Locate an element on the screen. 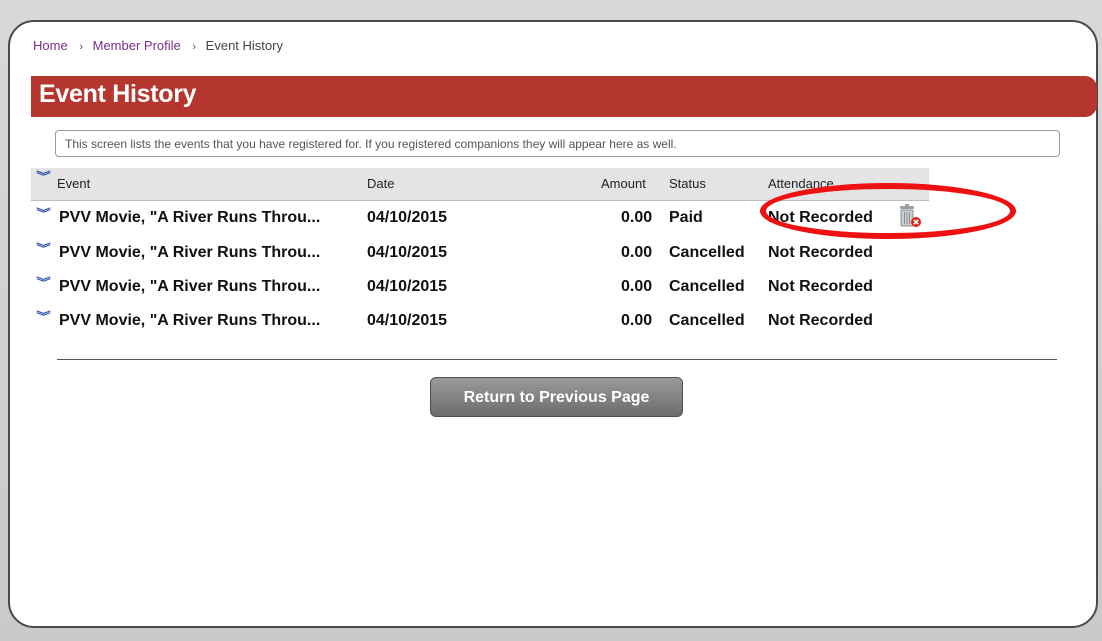 This screenshot has height=641, width=1102. table-header: ︾ Event Date Amount Status Attendance is located at coordinates (480, 184).